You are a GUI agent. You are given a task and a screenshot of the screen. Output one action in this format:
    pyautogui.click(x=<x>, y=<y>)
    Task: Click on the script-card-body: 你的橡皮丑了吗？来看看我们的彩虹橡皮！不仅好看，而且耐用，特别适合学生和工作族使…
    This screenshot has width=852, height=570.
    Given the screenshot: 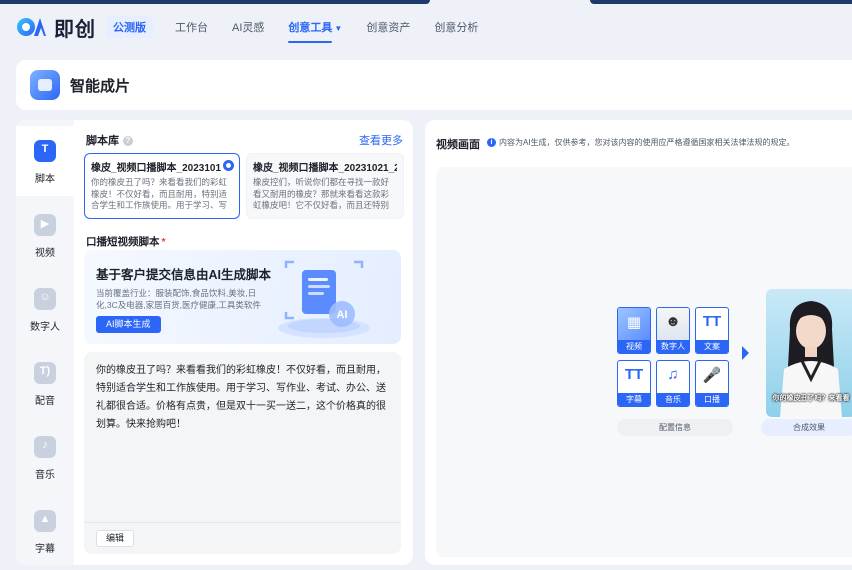 What is the action you would take?
    pyautogui.click(x=159, y=194)
    